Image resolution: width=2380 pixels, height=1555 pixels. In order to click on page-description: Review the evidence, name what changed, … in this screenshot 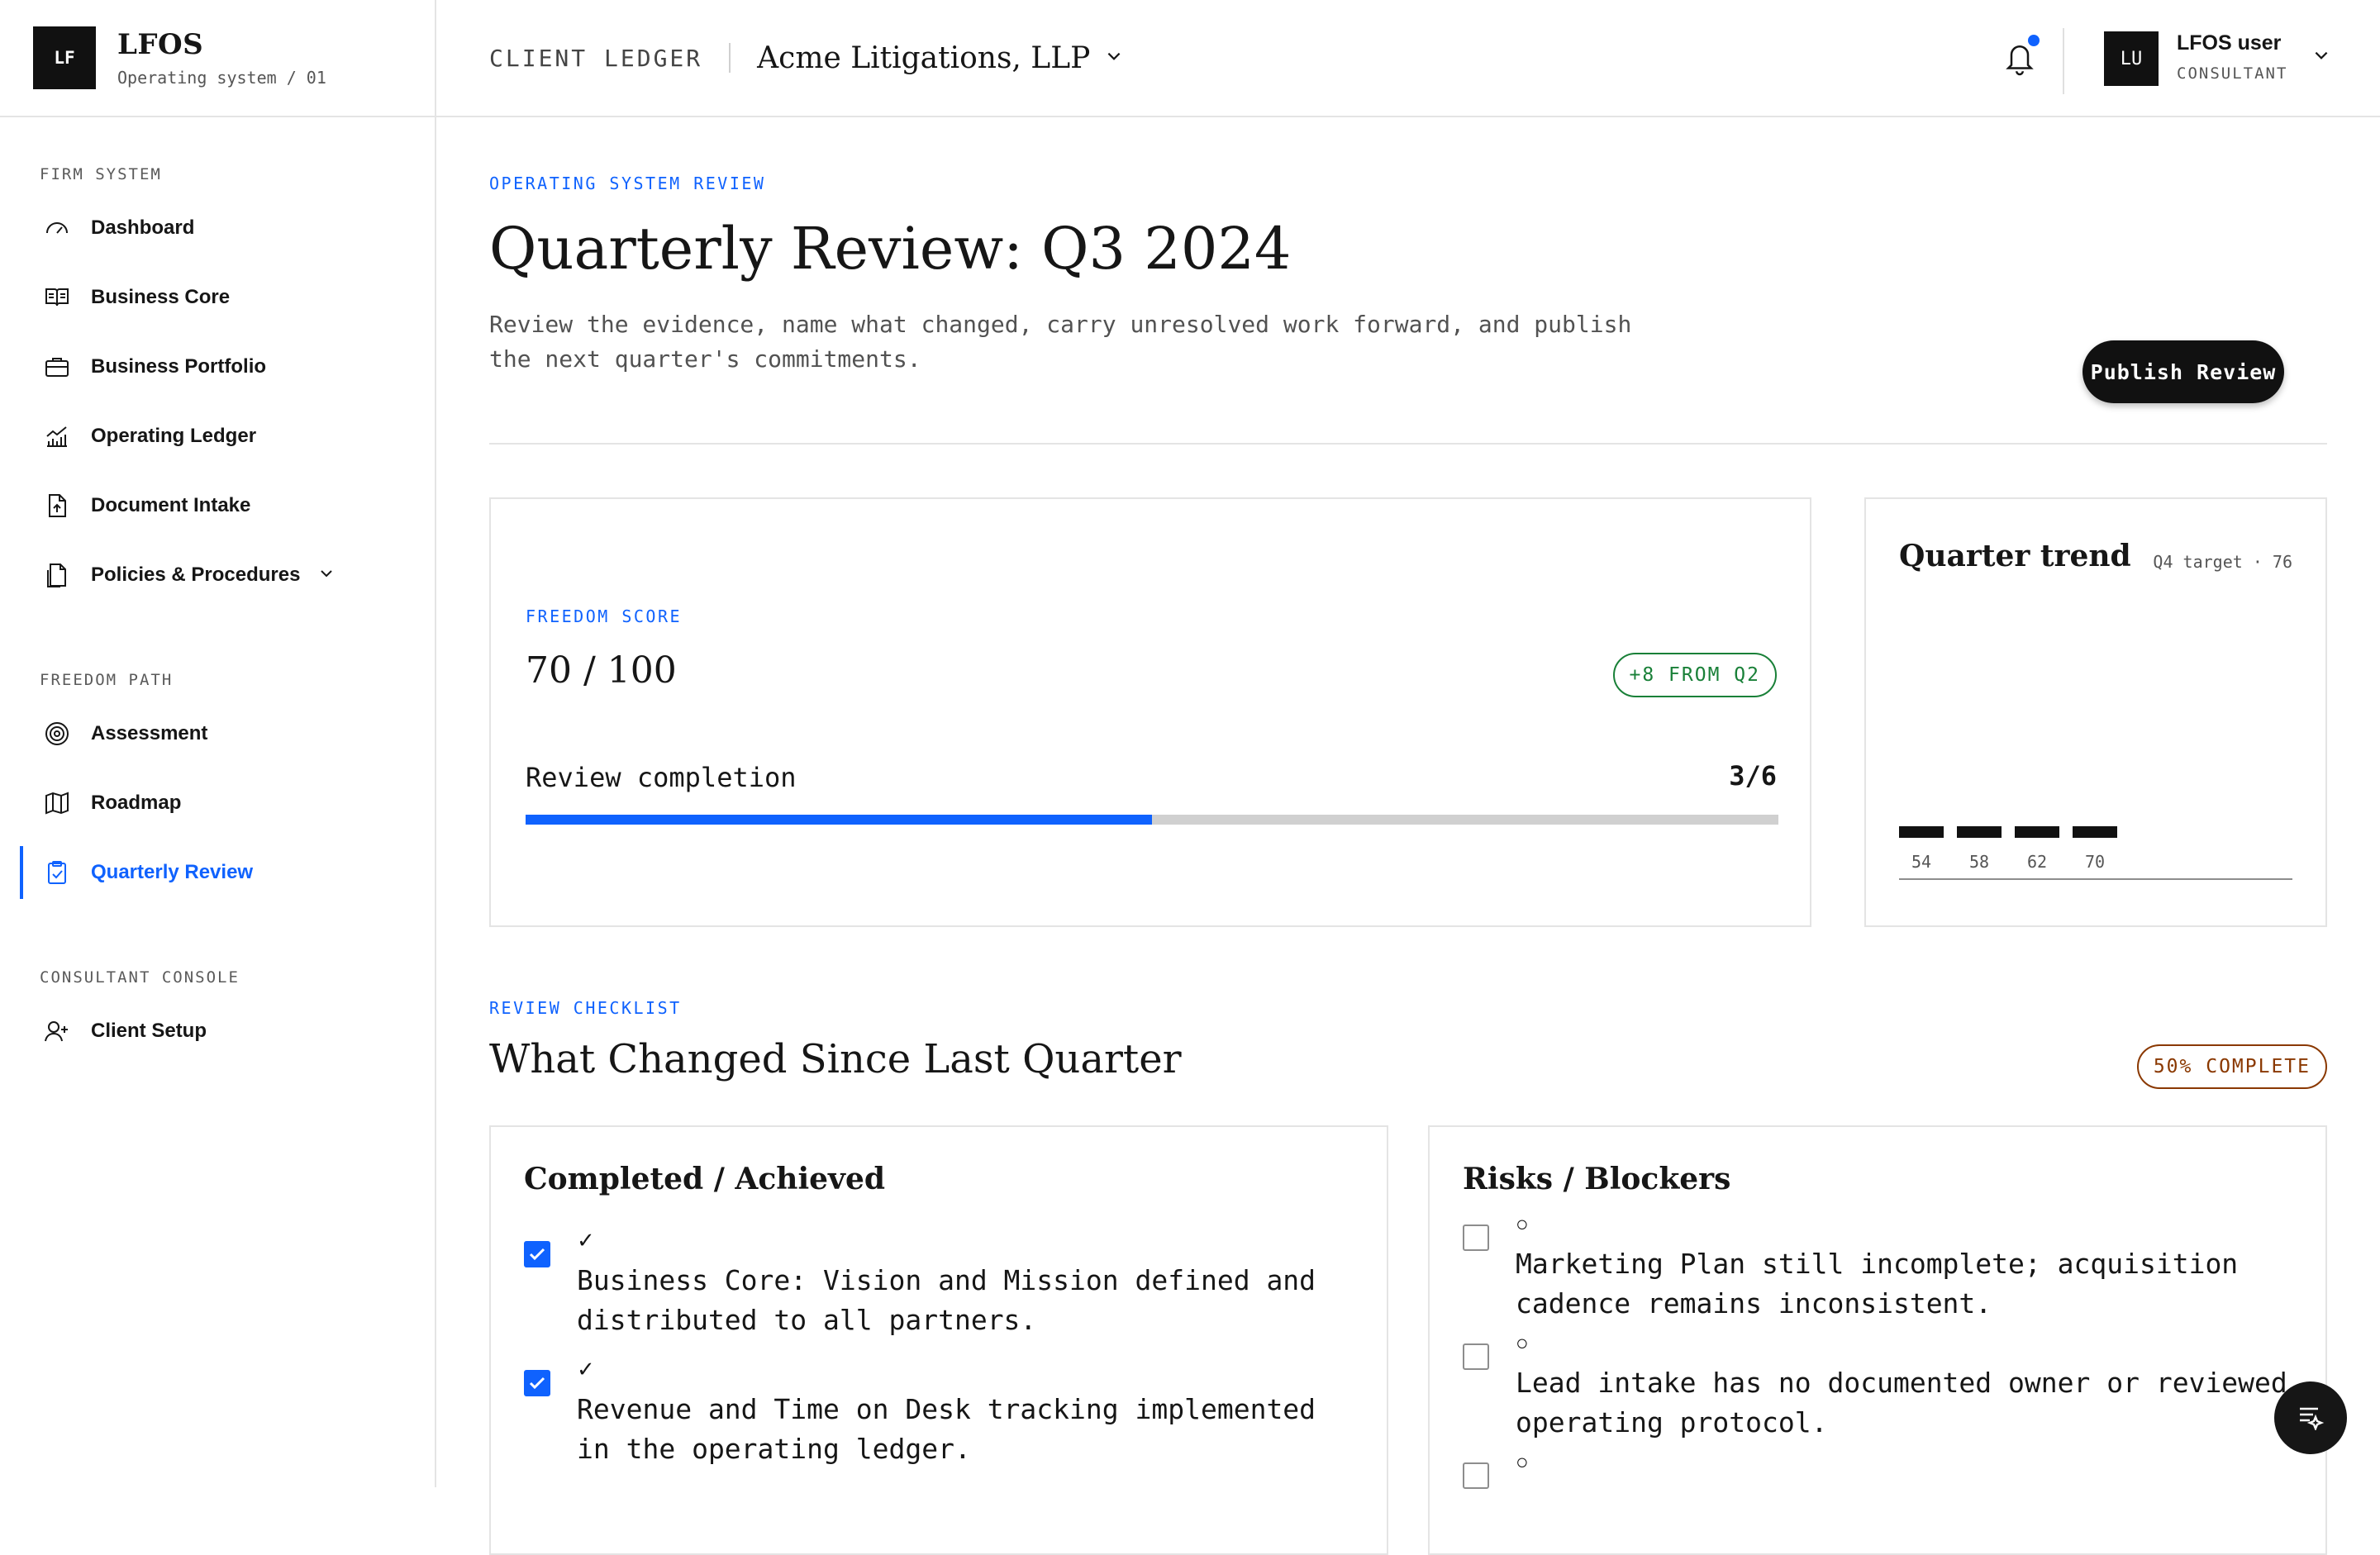, I will do `click(1060, 342)`.